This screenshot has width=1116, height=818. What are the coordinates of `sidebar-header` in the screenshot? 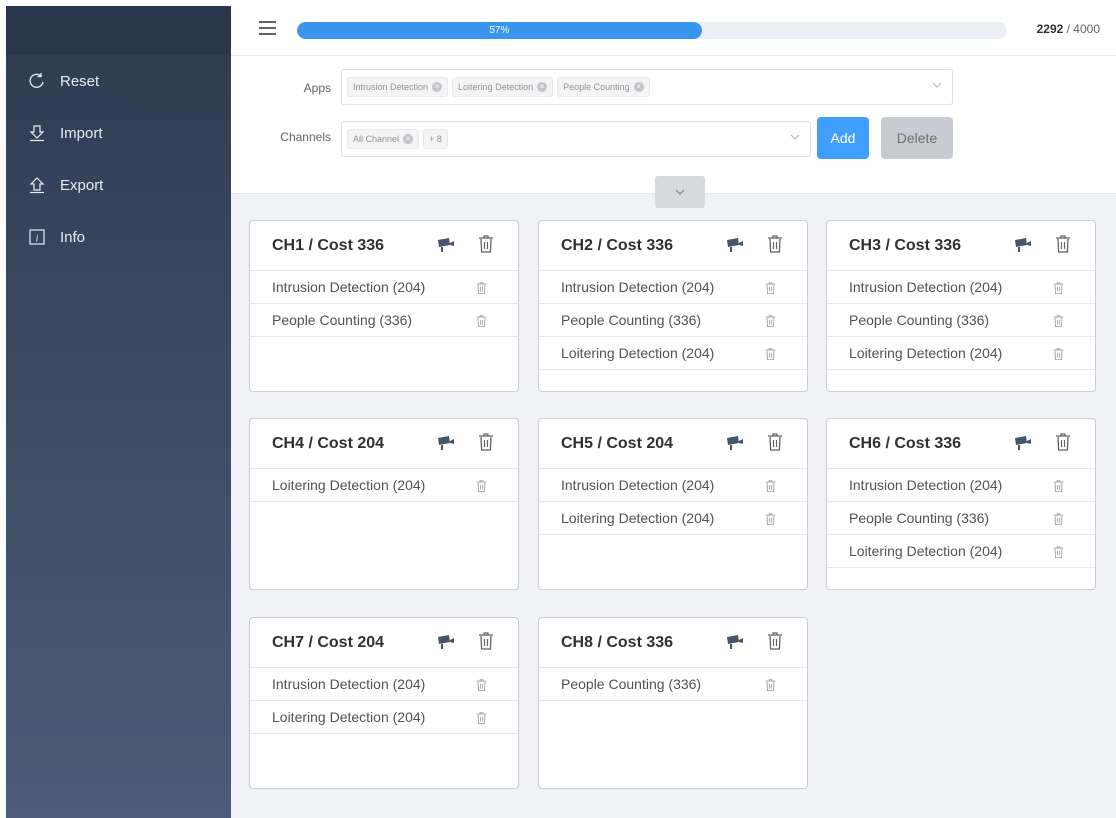 It's located at (118, 30).